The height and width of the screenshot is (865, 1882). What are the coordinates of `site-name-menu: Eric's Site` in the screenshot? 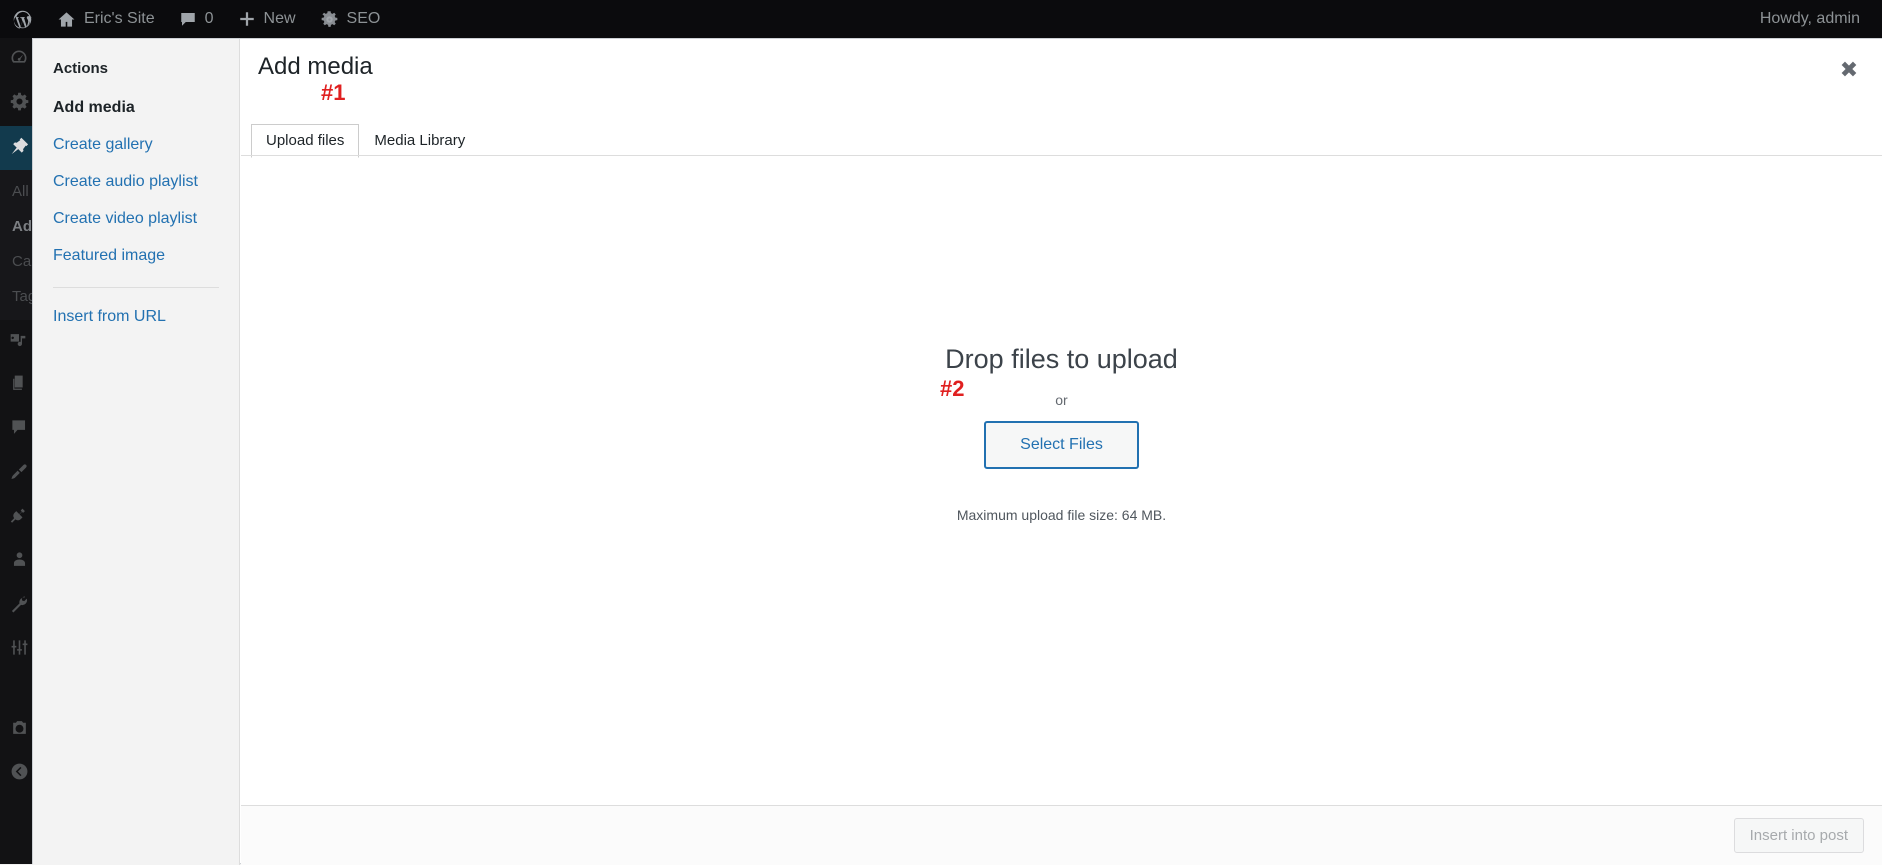 It's located at (106, 19).